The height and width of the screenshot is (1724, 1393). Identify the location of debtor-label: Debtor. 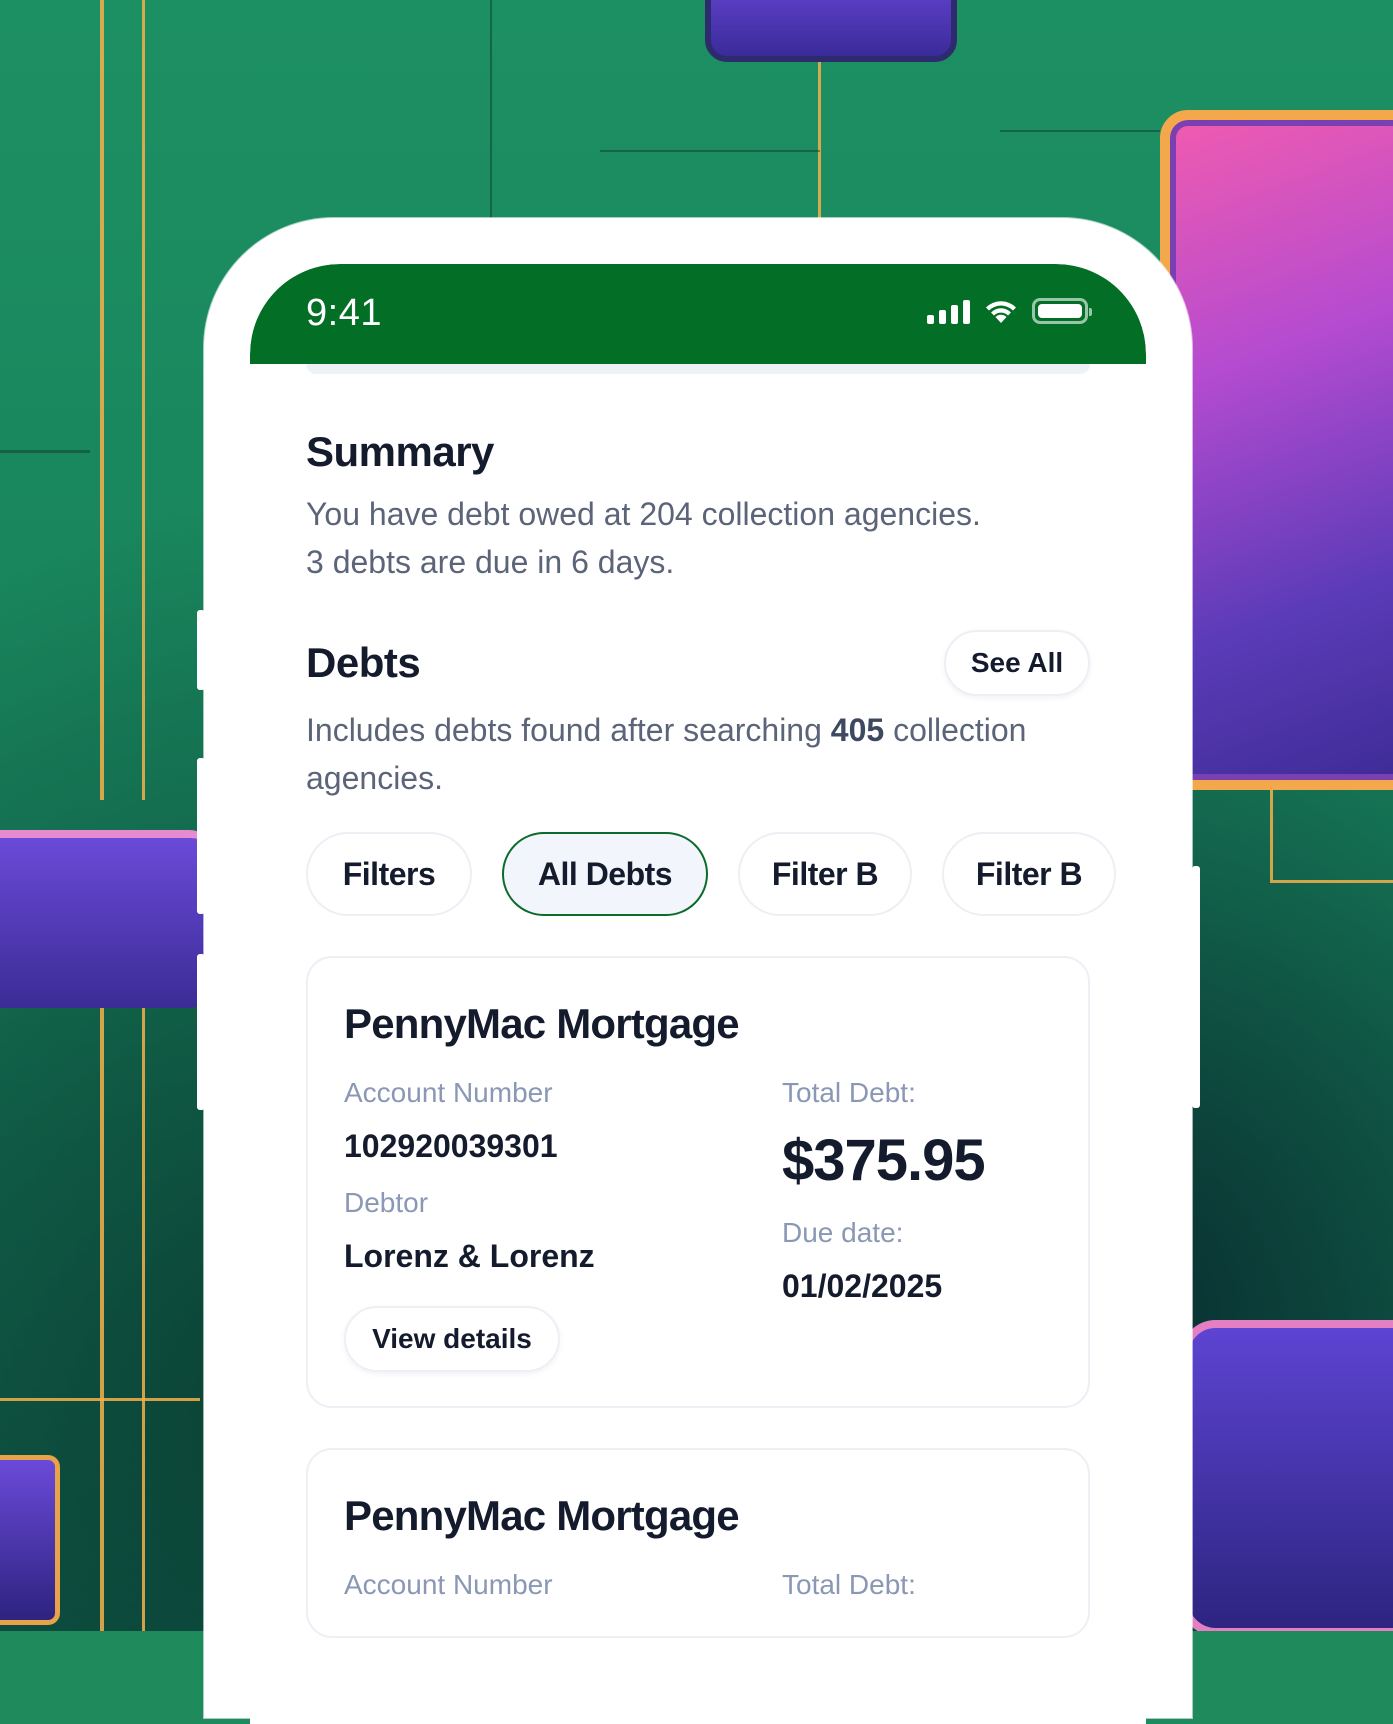
(386, 1202).